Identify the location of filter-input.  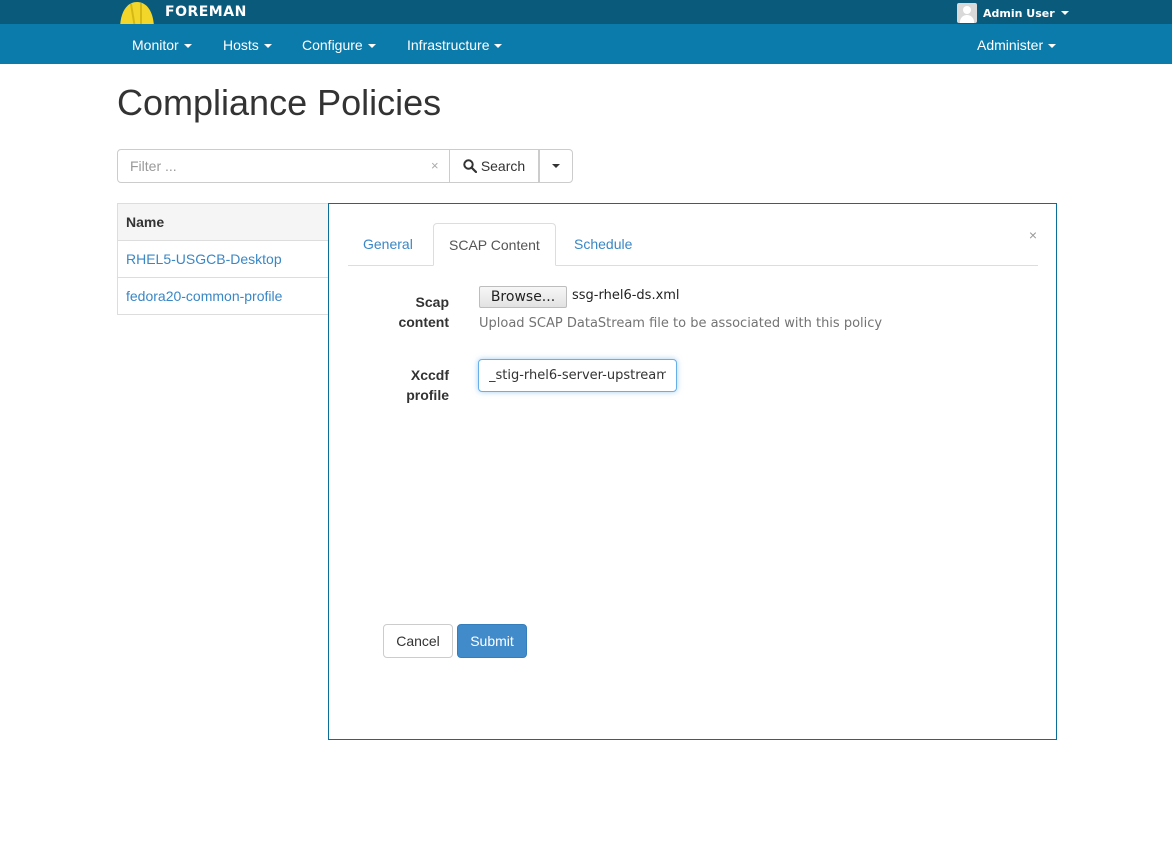
(283, 166).